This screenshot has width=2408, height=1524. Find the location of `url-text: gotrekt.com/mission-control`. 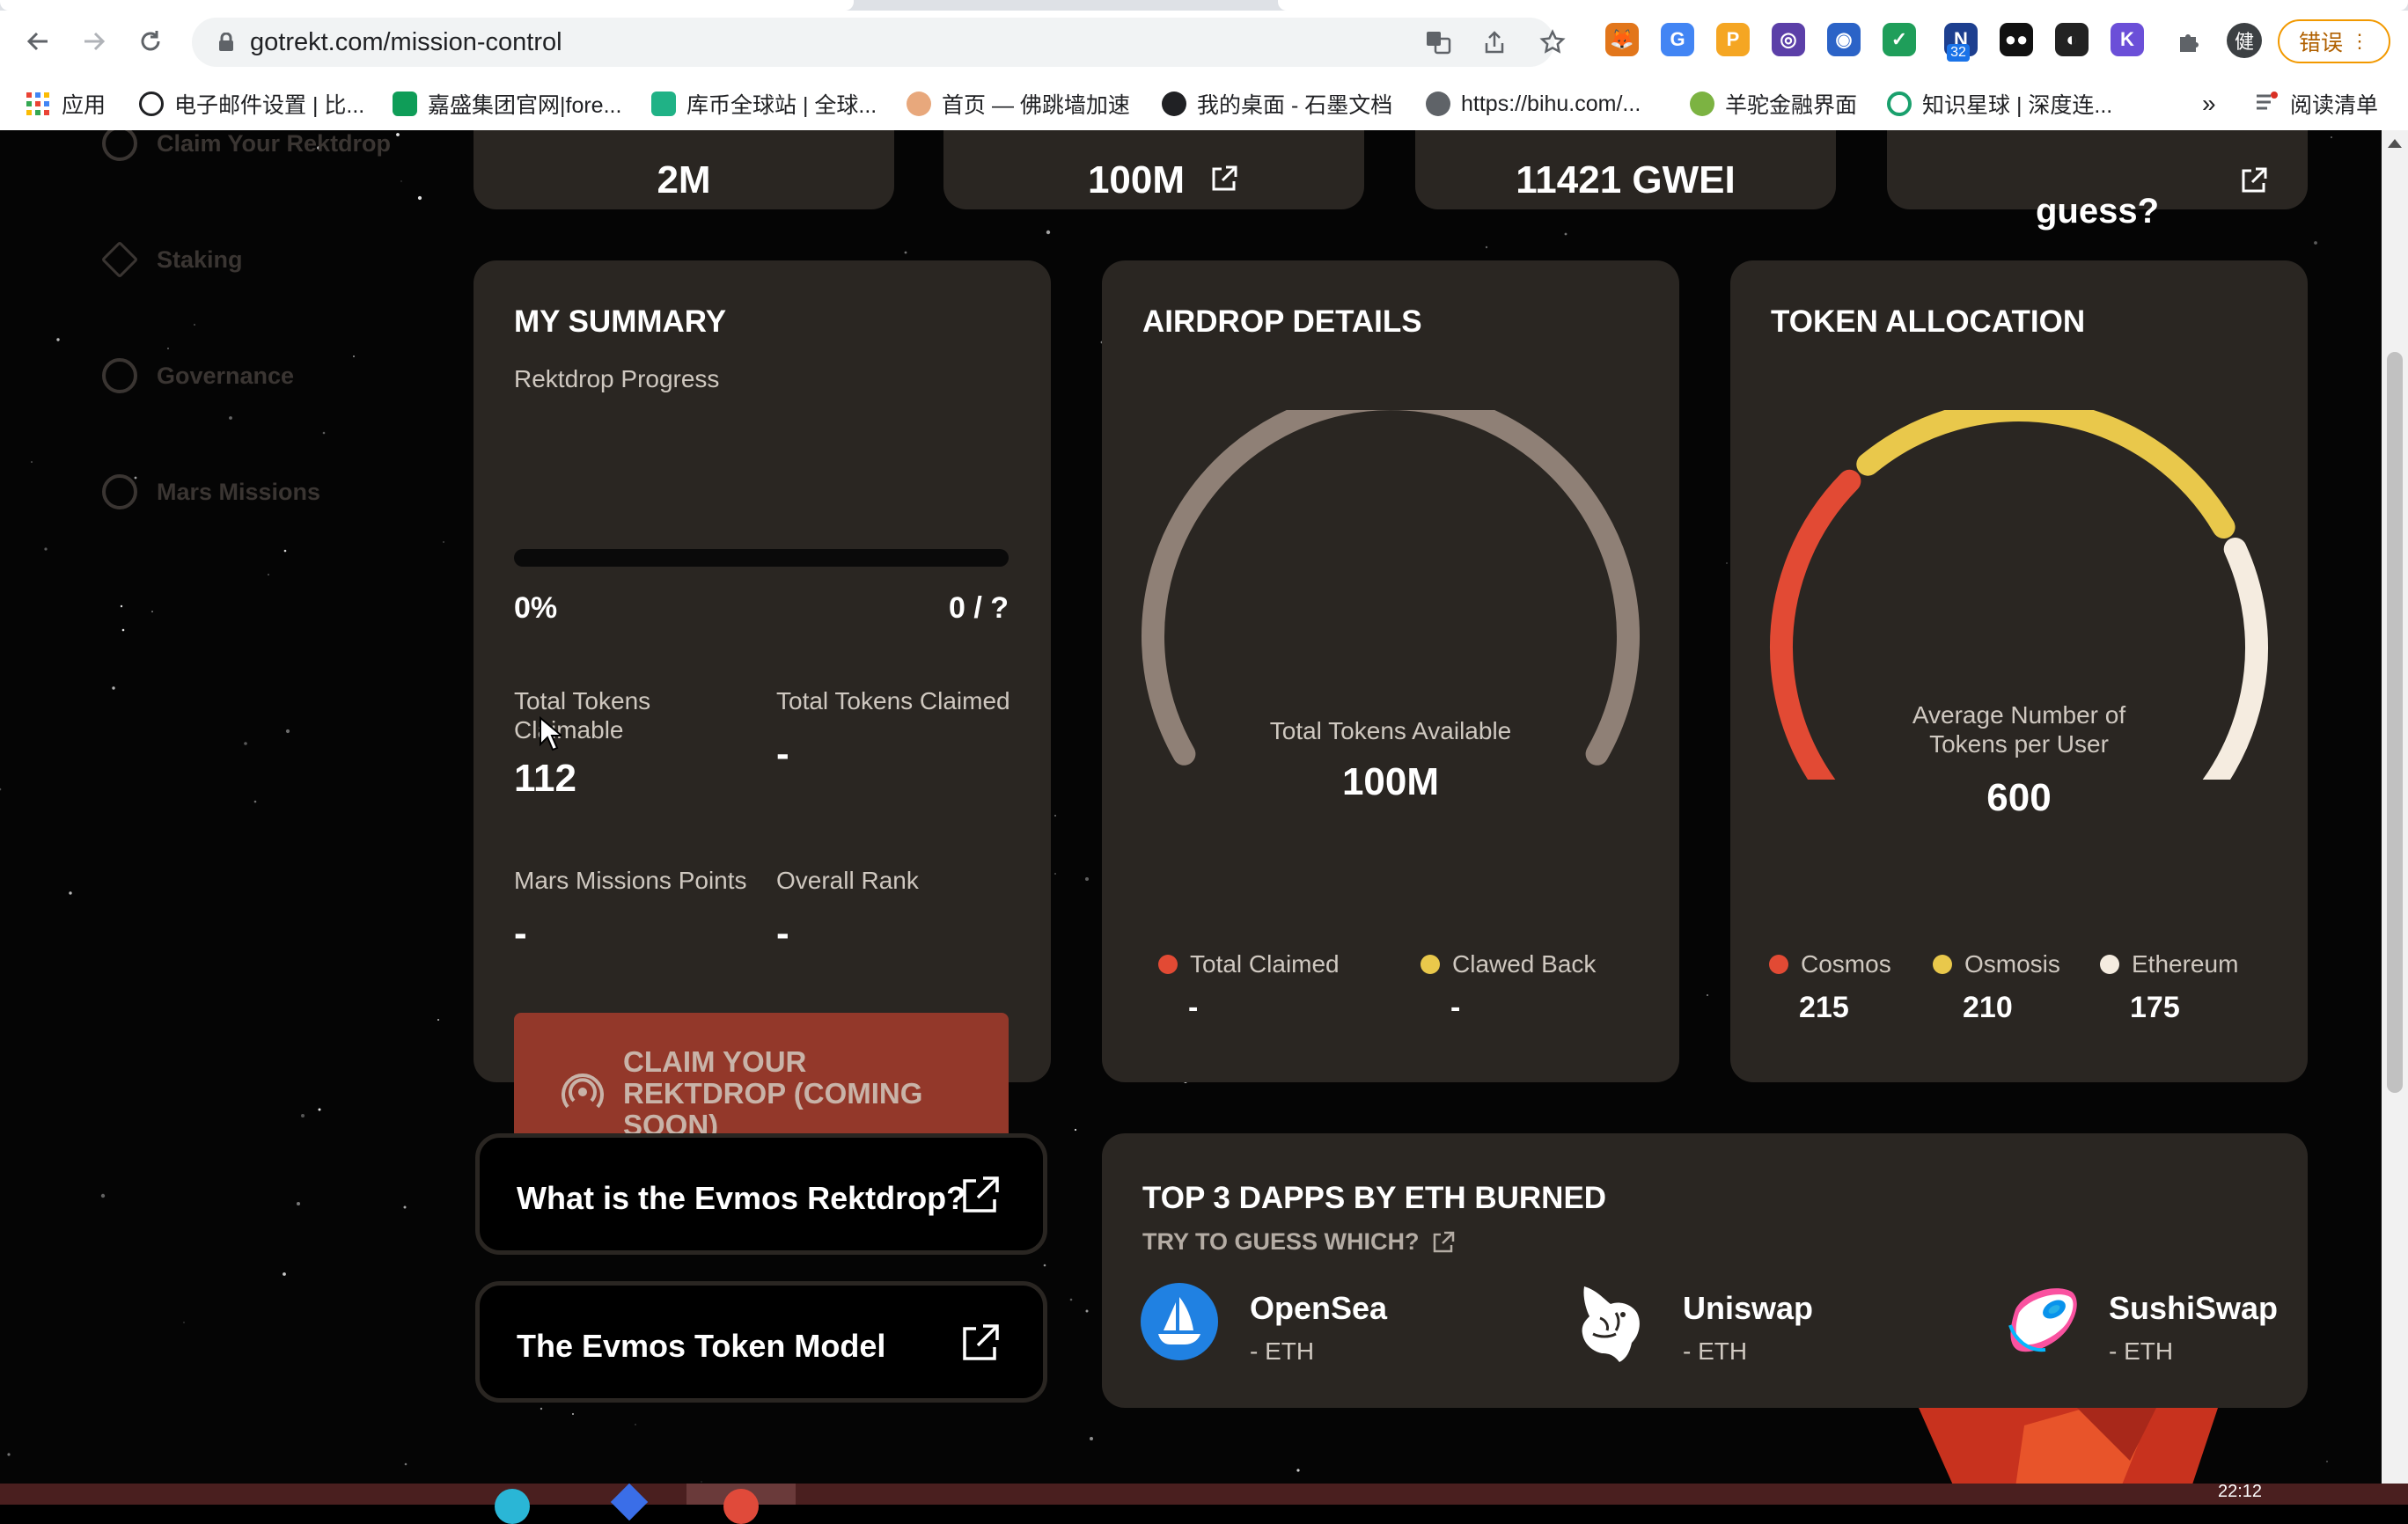

url-text: gotrekt.com/mission-control is located at coordinates (406, 43).